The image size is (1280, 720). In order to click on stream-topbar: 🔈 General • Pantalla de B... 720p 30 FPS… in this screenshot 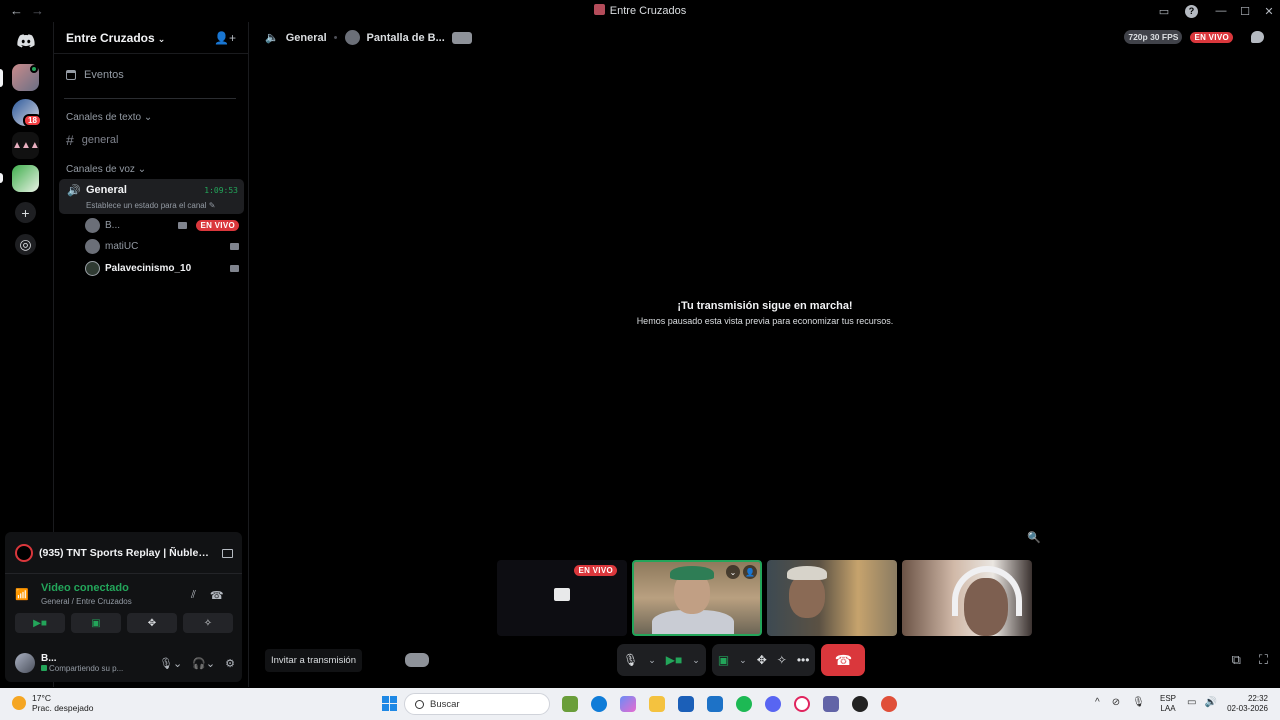, I will do `click(765, 37)`.